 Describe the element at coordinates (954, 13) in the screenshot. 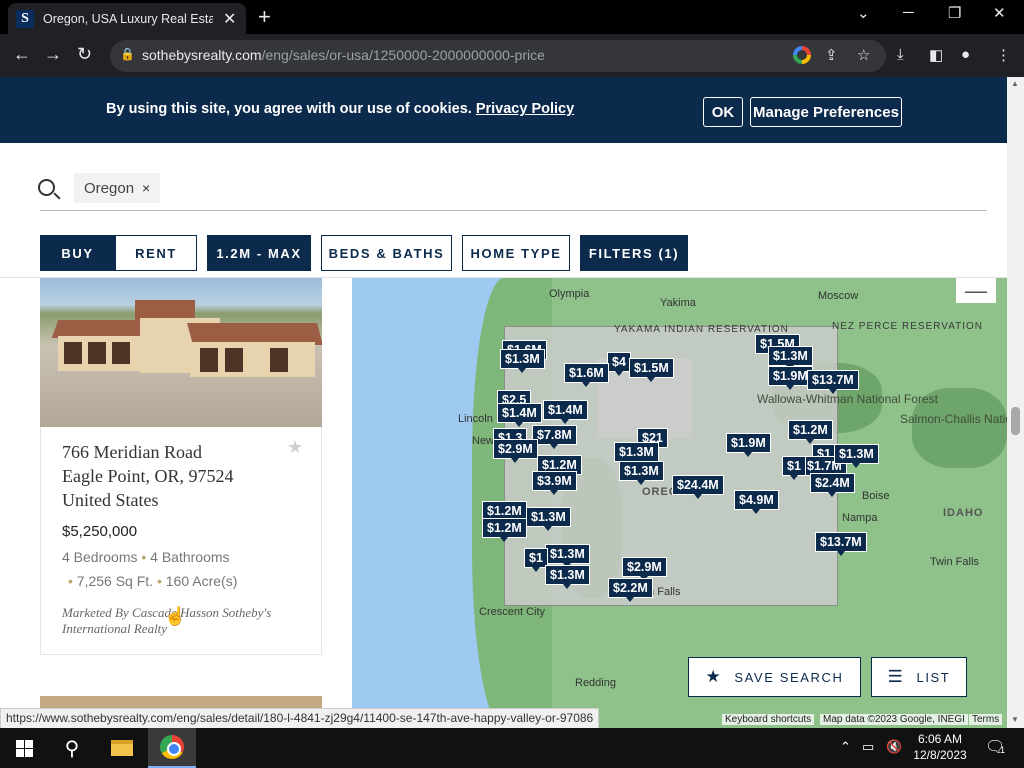

I see `restore-icon: ❐` at that location.